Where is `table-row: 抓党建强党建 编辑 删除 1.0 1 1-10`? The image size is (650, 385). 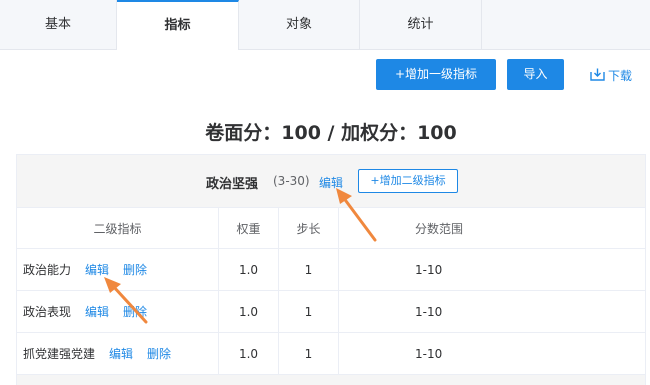 table-row: 抓党建强党建 编辑 删除 1.0 1 1-10 is located at coordinates (331, 354).